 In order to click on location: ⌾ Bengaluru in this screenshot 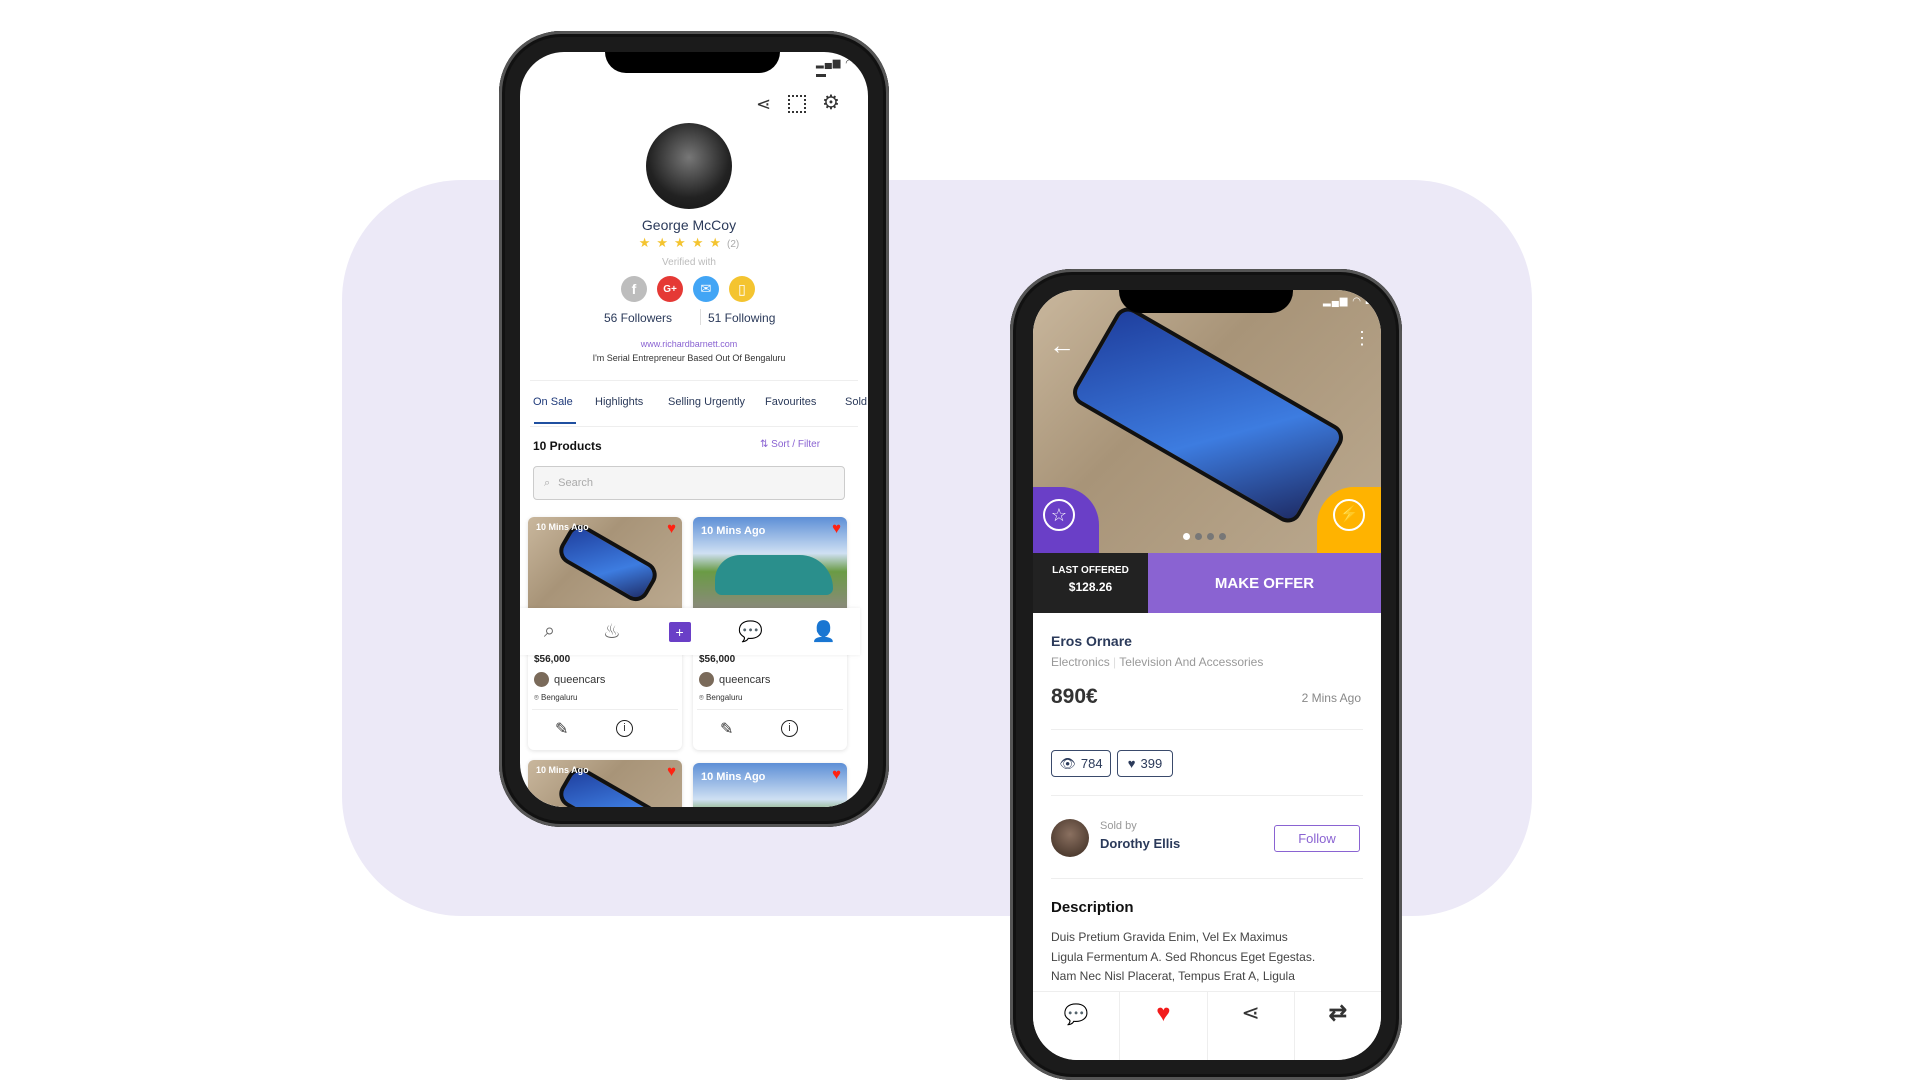, I will do `click(556, 698)`.